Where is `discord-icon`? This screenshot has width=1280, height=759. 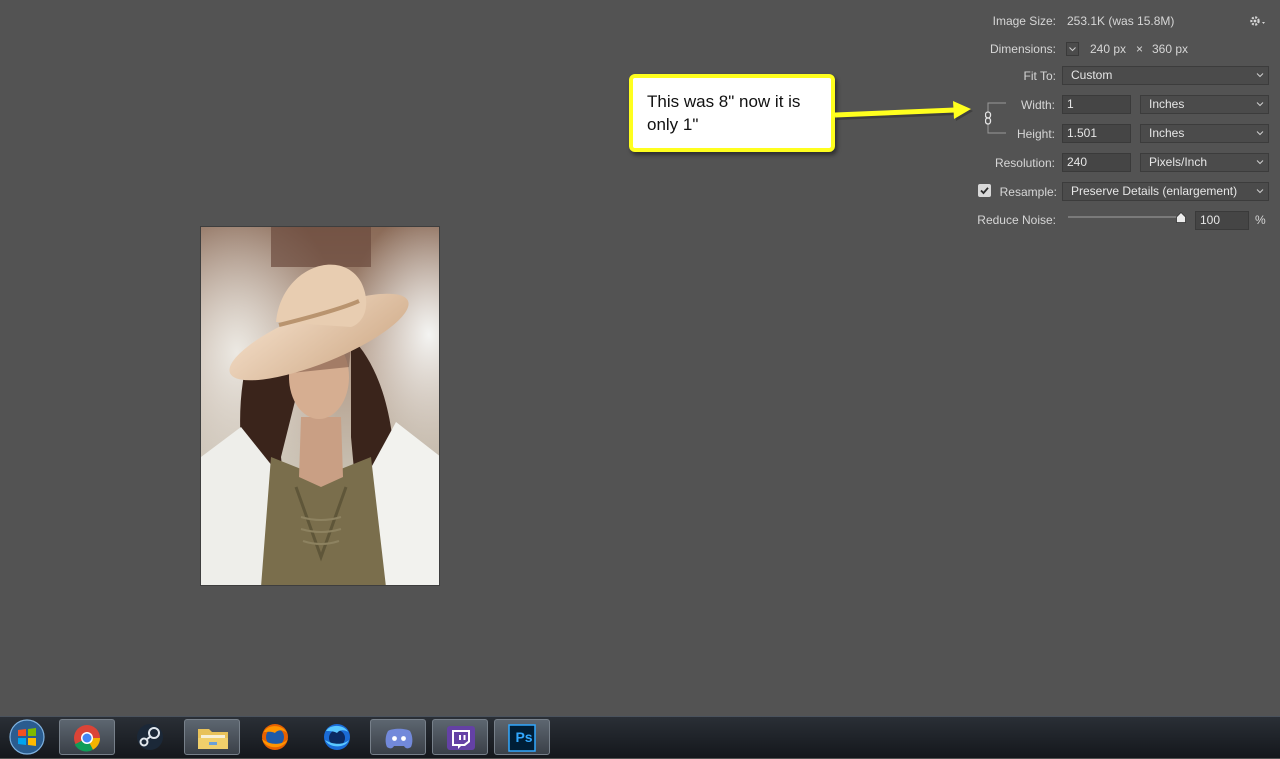
discord-icon is located at coordinates (399, 738).